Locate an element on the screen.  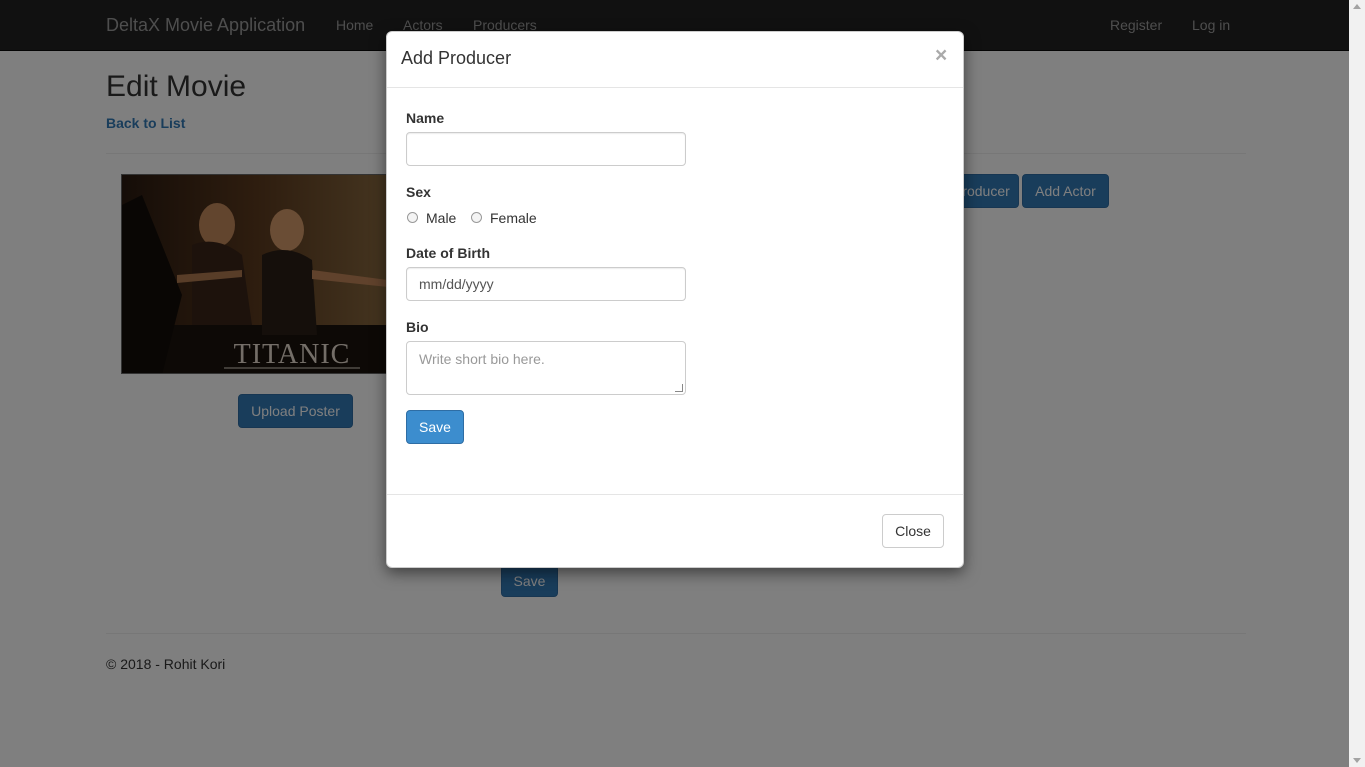
dob-input: mm/dd/yyyy is located at coordinates (546, 284).